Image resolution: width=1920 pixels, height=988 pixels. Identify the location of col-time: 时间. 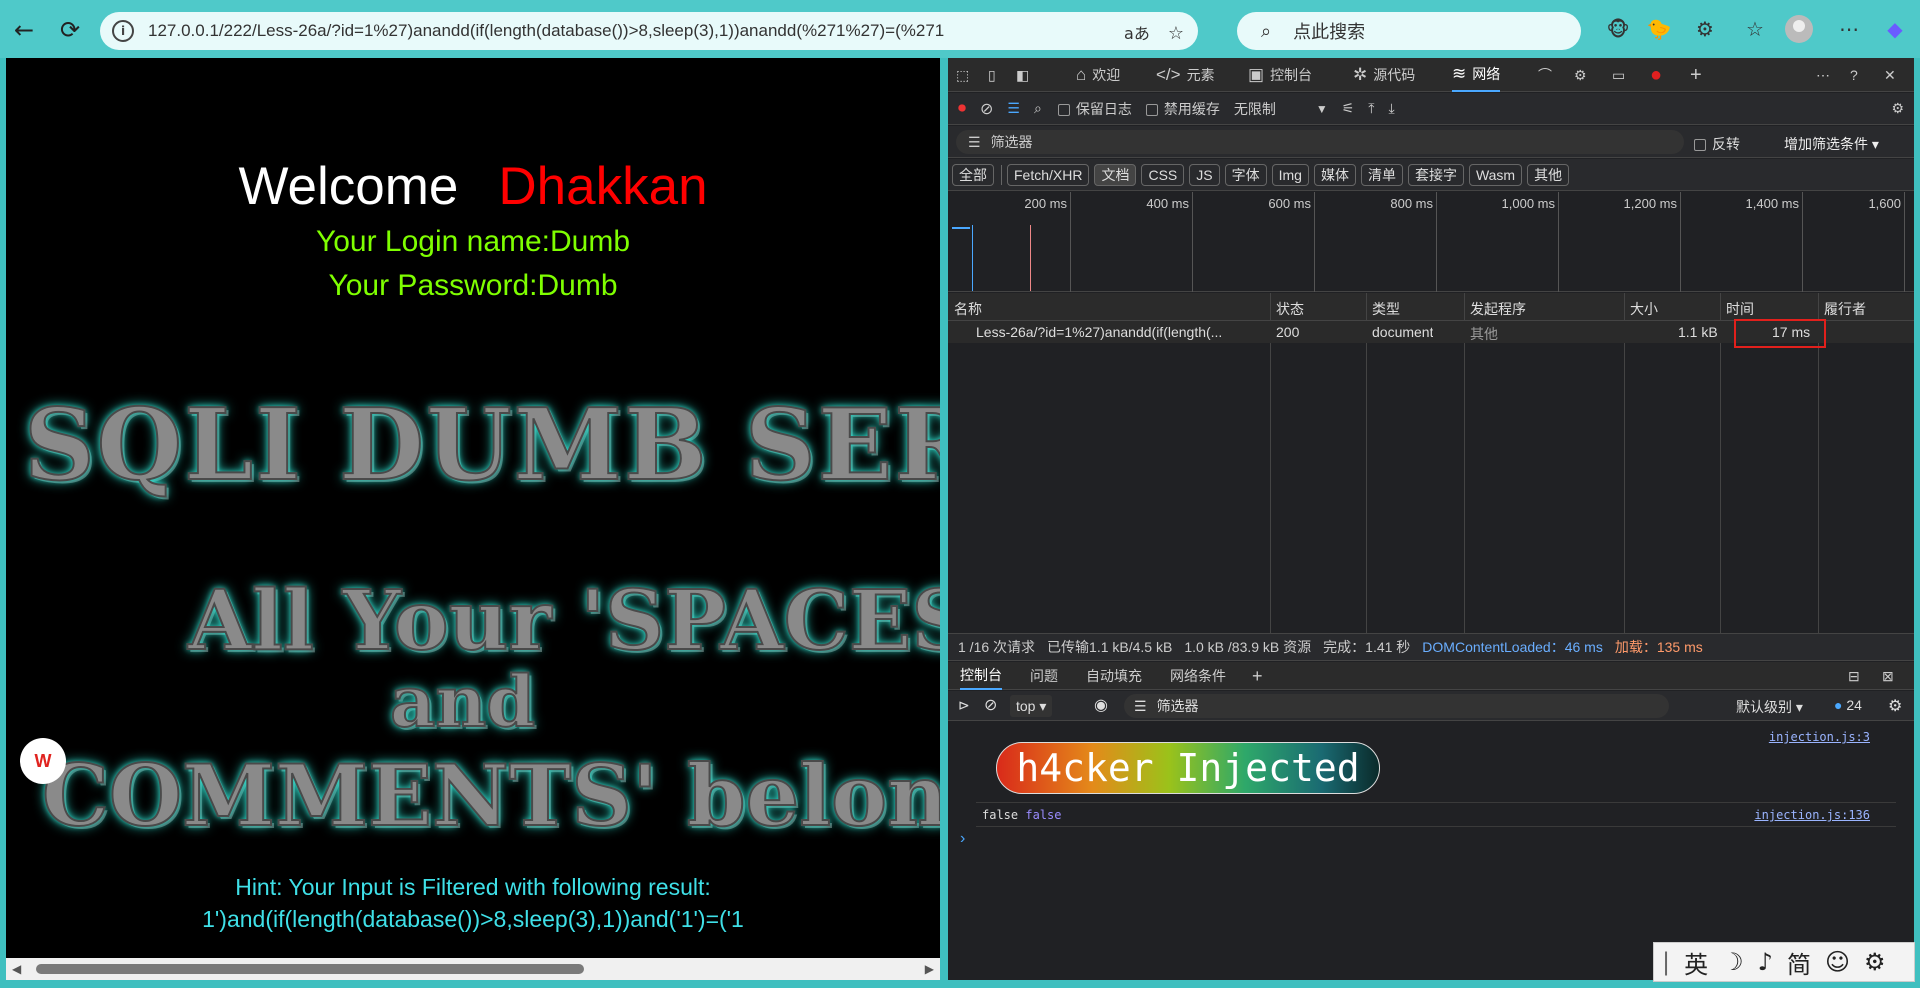
(1740, 309).